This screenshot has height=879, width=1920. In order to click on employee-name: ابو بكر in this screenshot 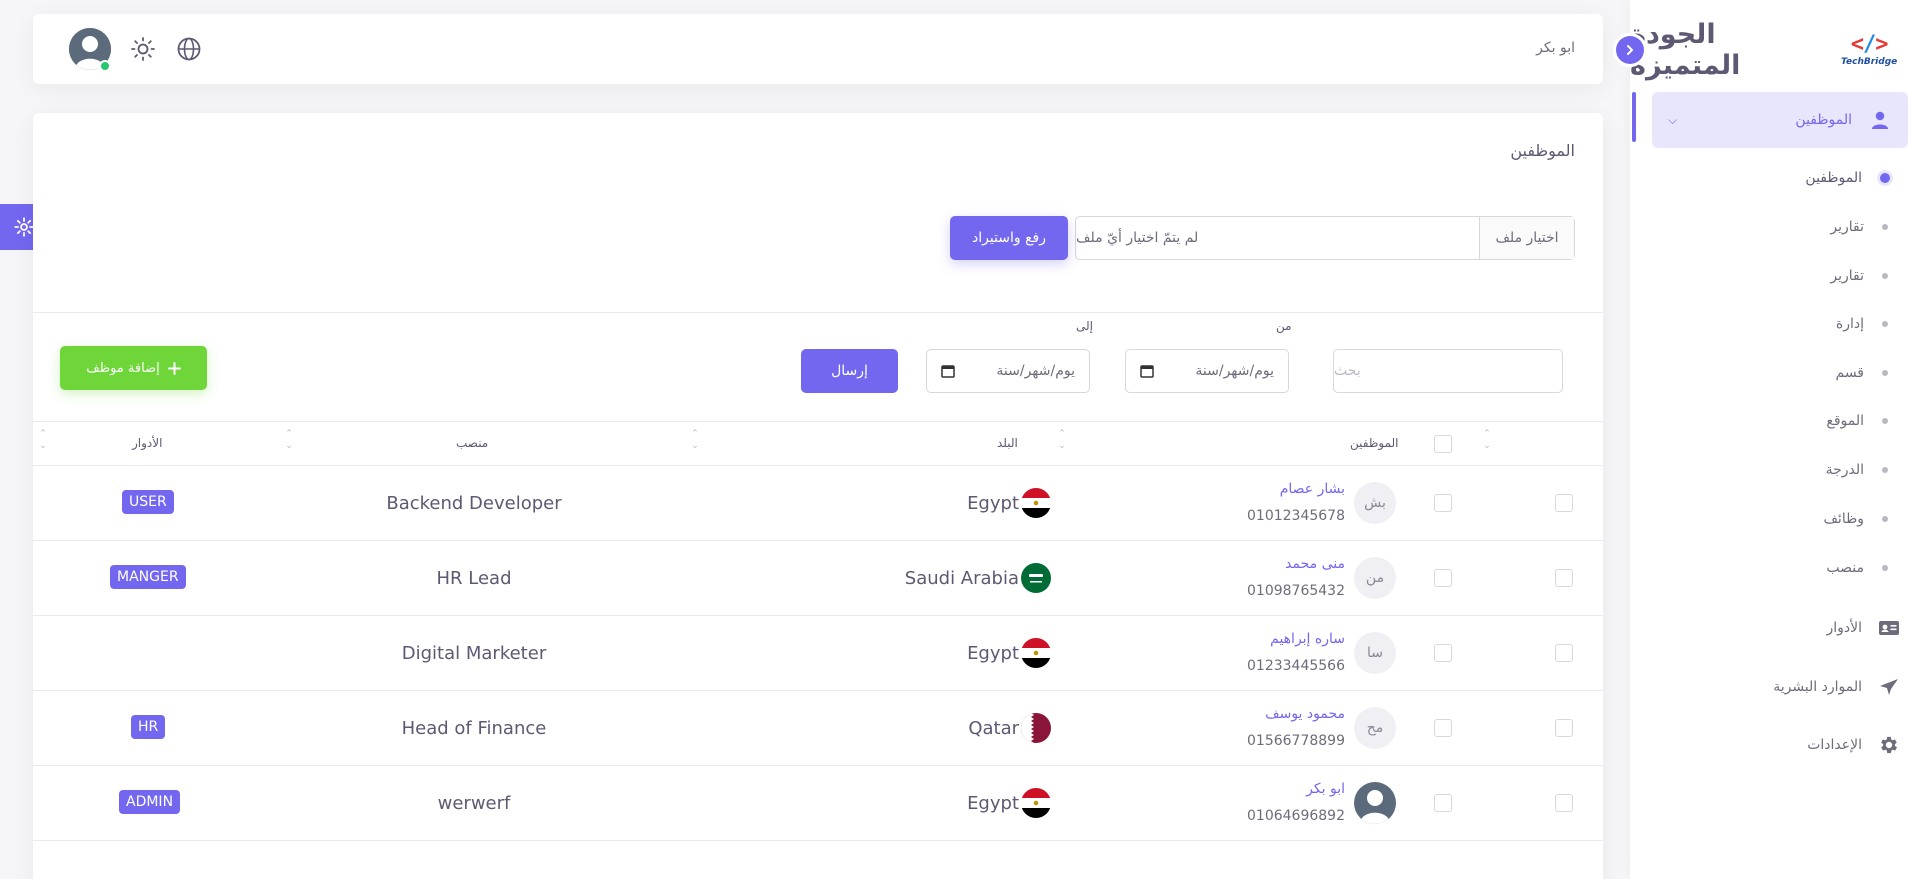, I will do `click(1325, 789)`.